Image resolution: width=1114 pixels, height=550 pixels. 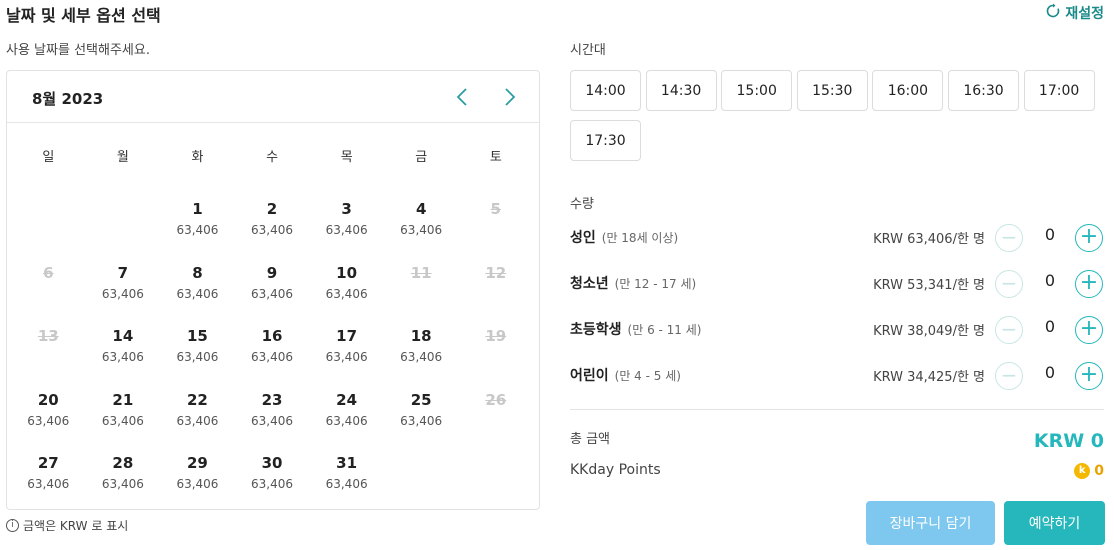 I want to click on ticket-price: KRW 63,406/한 명, so click(x=929, y=239).